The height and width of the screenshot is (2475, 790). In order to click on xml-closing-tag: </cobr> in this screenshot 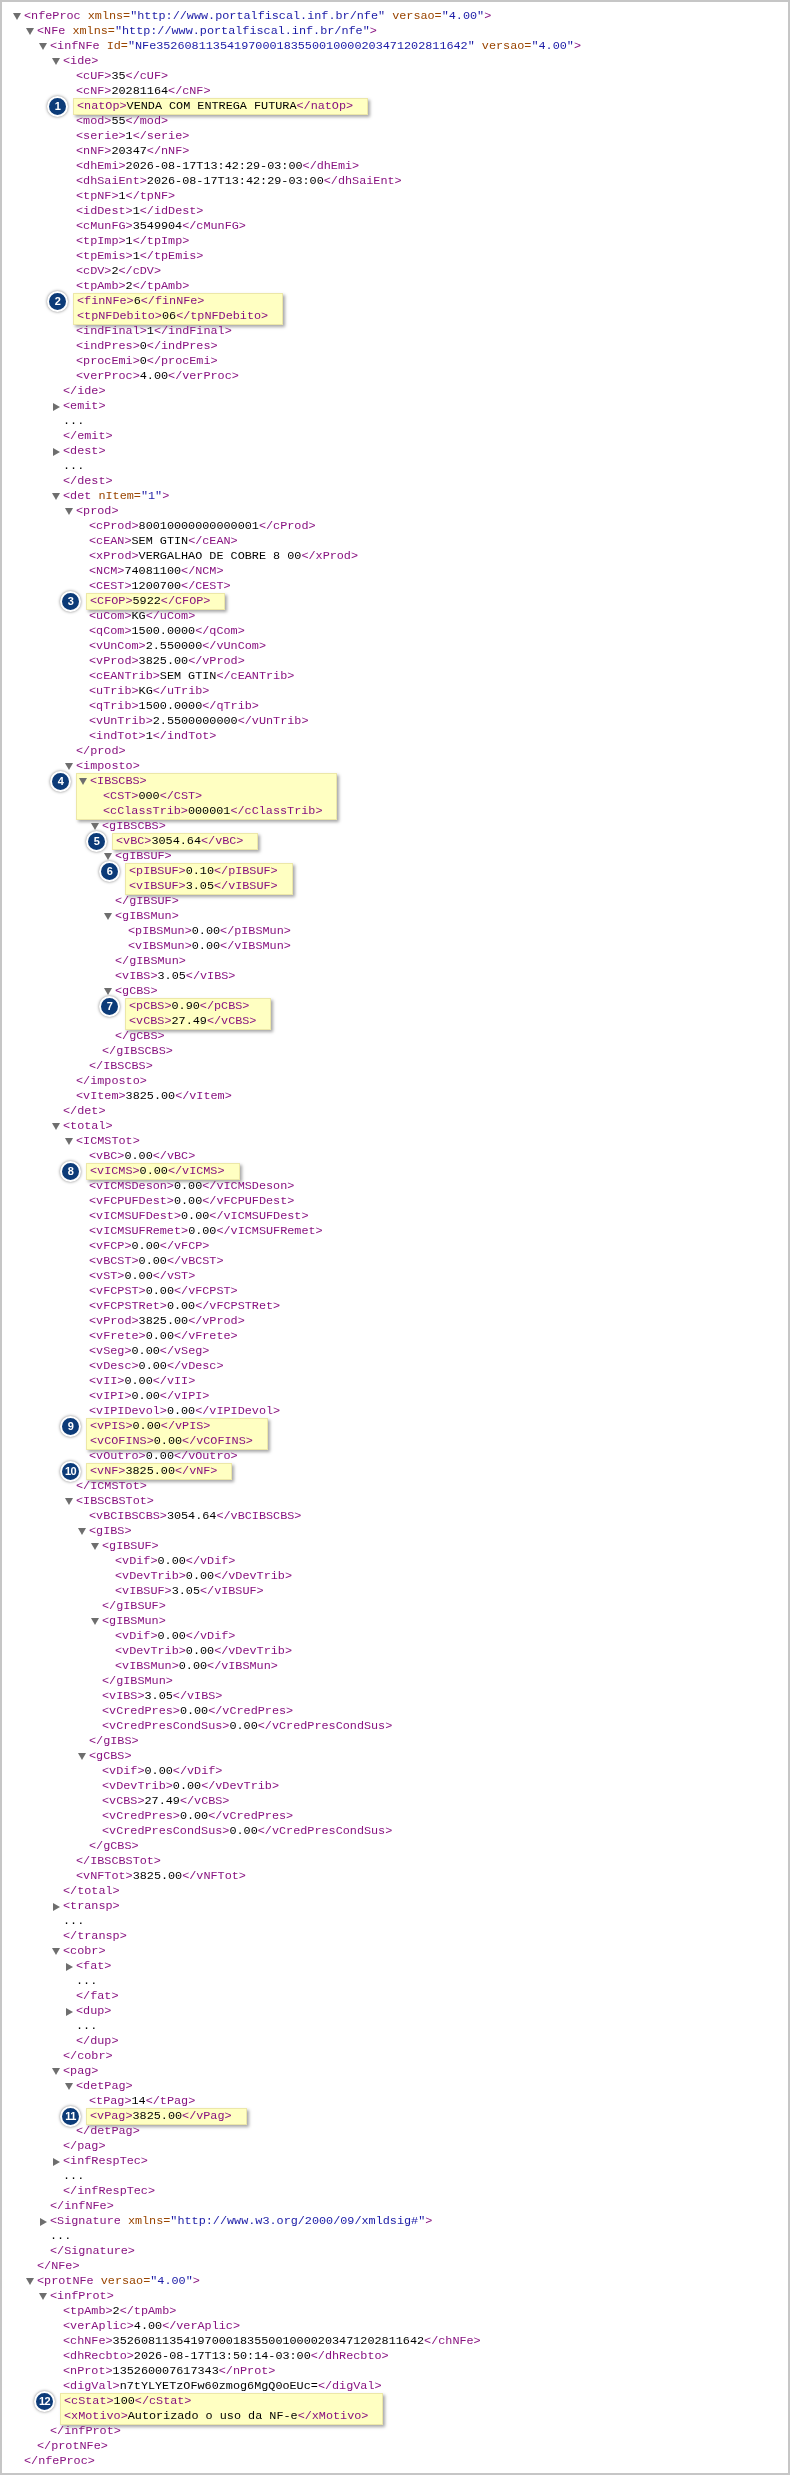, I will do `click(88, 2056)`.